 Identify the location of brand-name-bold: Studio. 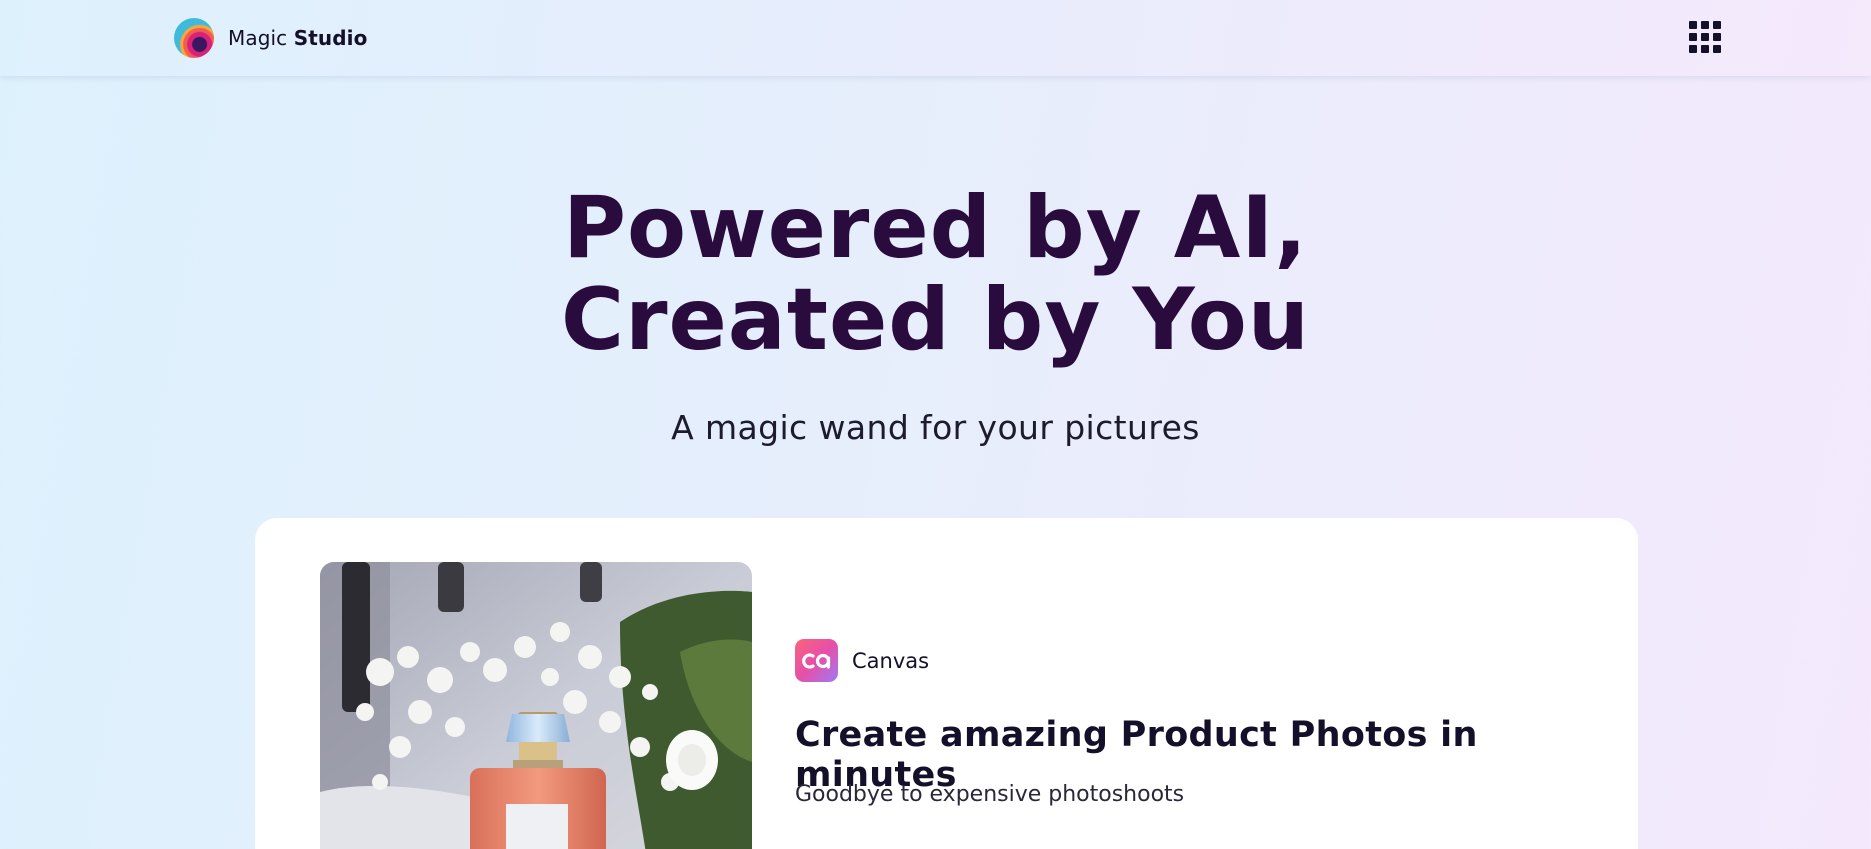
(330, 38).